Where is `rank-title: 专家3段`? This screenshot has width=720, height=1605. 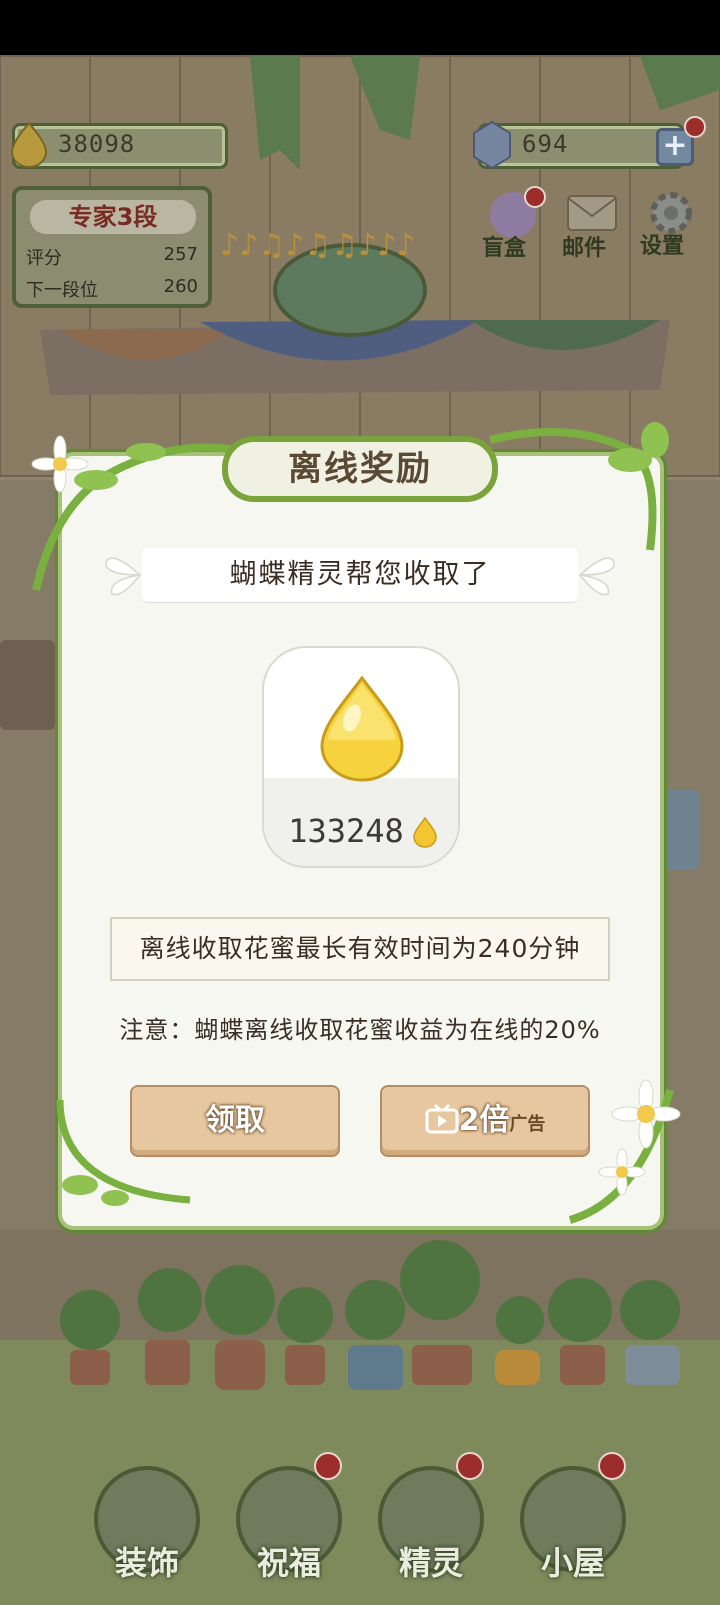
rank-title: 专家3段 is located at coordinates (113, 217).